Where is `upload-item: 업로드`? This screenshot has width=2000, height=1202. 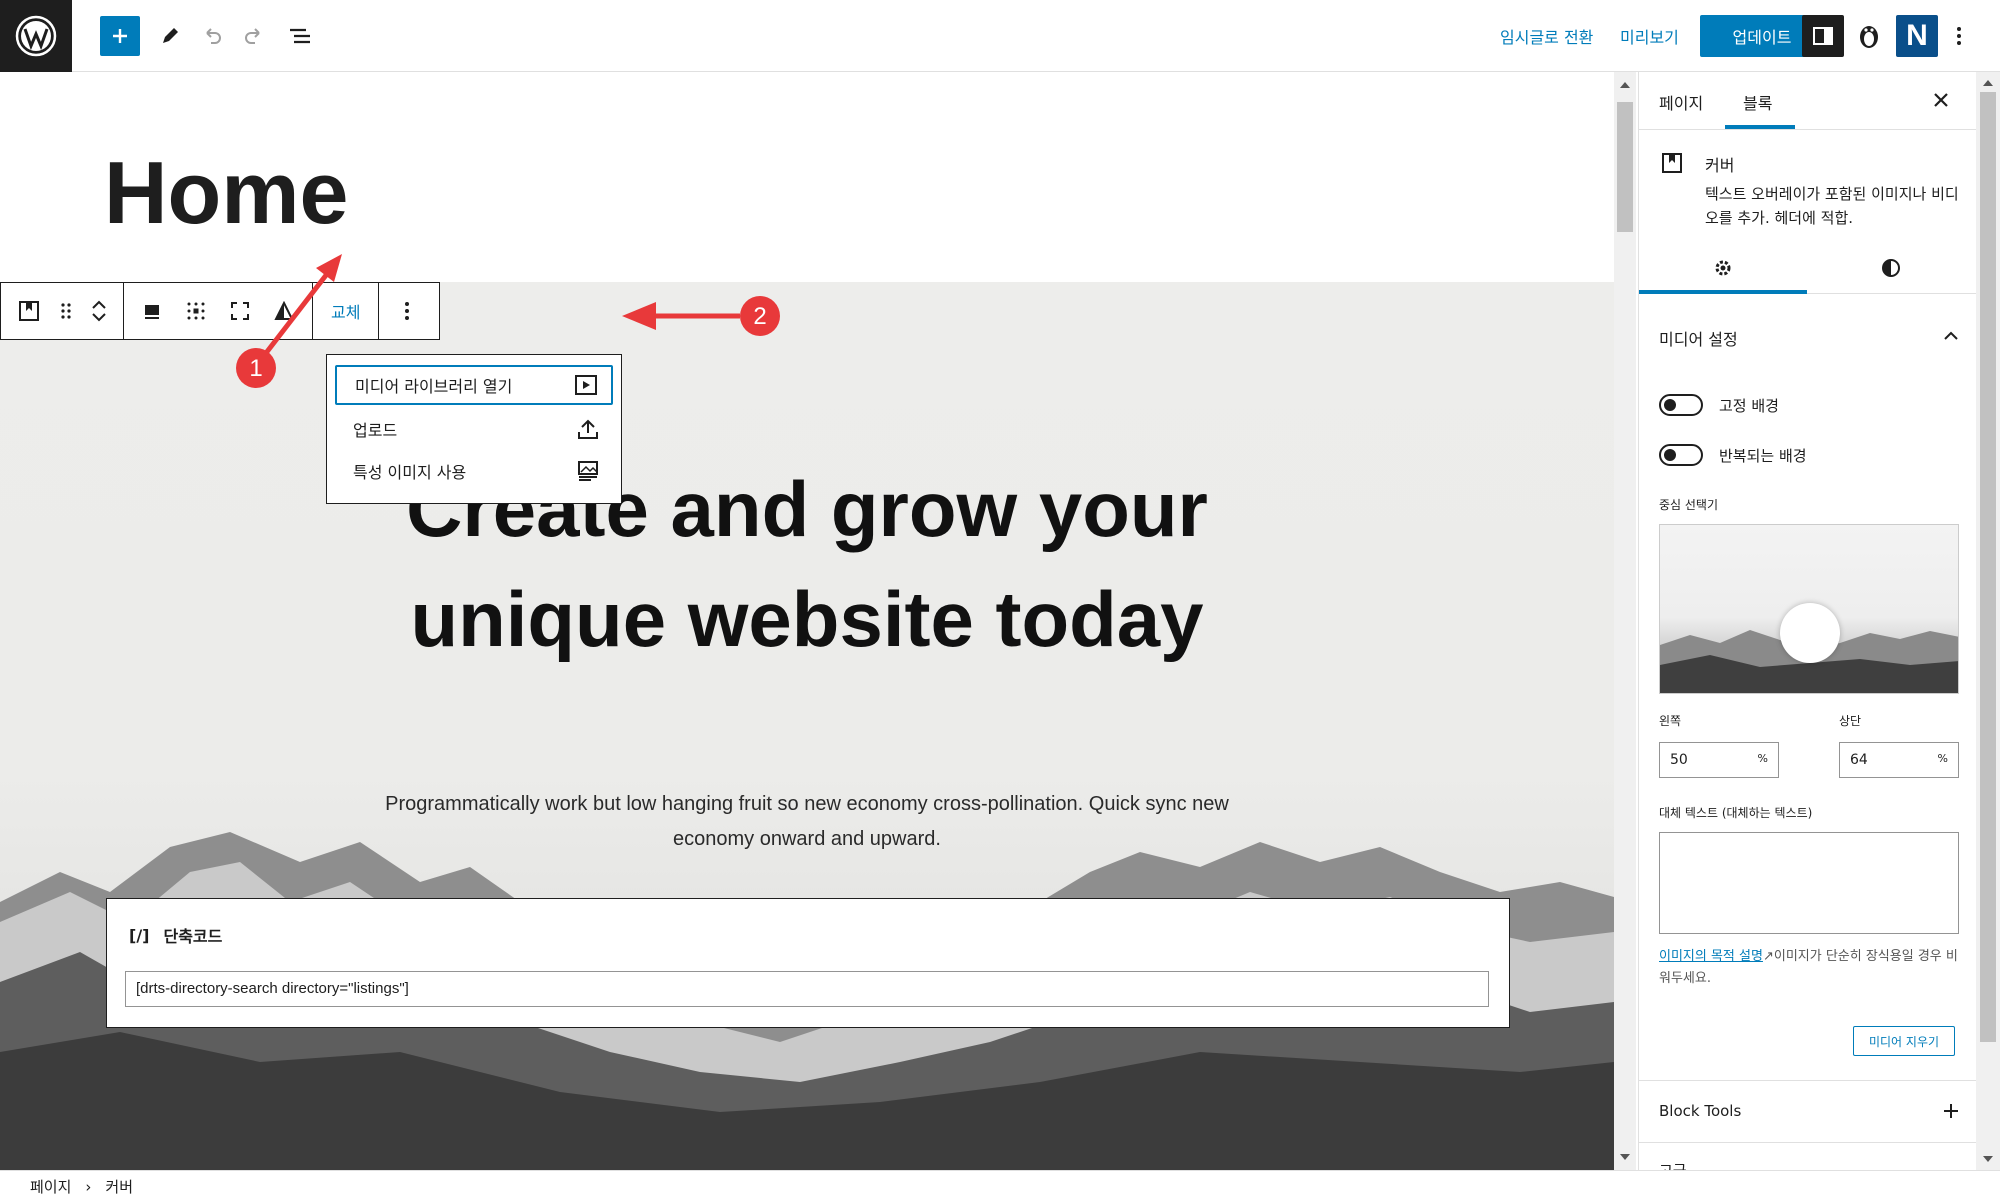
upload-item: 업로드 is located at coordinates (474, 429).